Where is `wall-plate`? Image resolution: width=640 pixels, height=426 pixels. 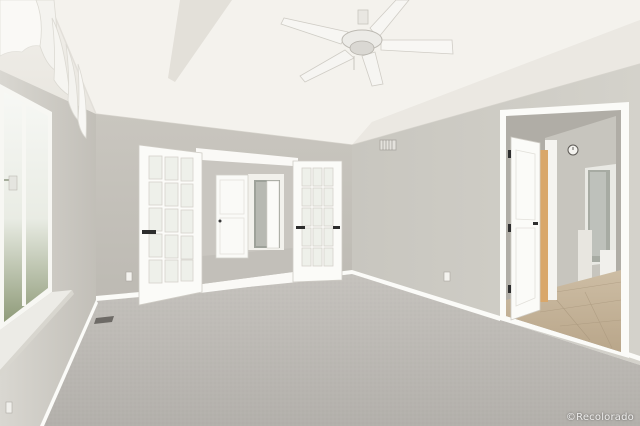 wall-plate is located at coordinates (9, 407).